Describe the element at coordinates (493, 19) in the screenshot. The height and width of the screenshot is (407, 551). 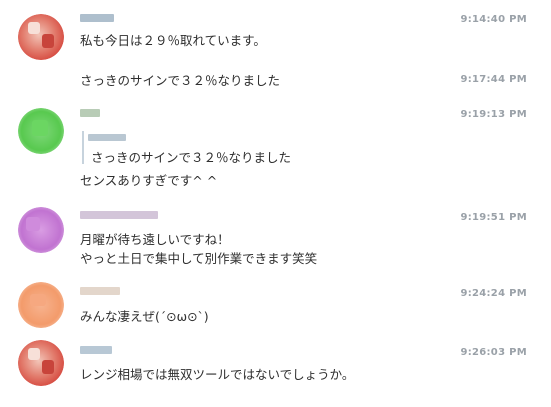
I see `message-timestamp: 9:14:40 PM` at that location.